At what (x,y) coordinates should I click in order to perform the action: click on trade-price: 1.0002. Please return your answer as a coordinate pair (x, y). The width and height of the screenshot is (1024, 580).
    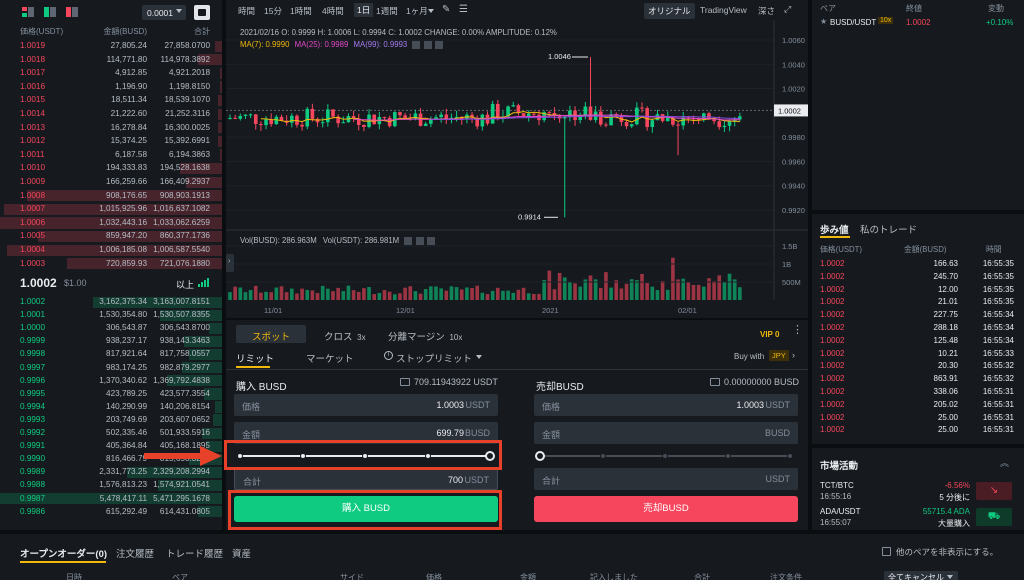
    Looking at the image, I should click on (832, 276).